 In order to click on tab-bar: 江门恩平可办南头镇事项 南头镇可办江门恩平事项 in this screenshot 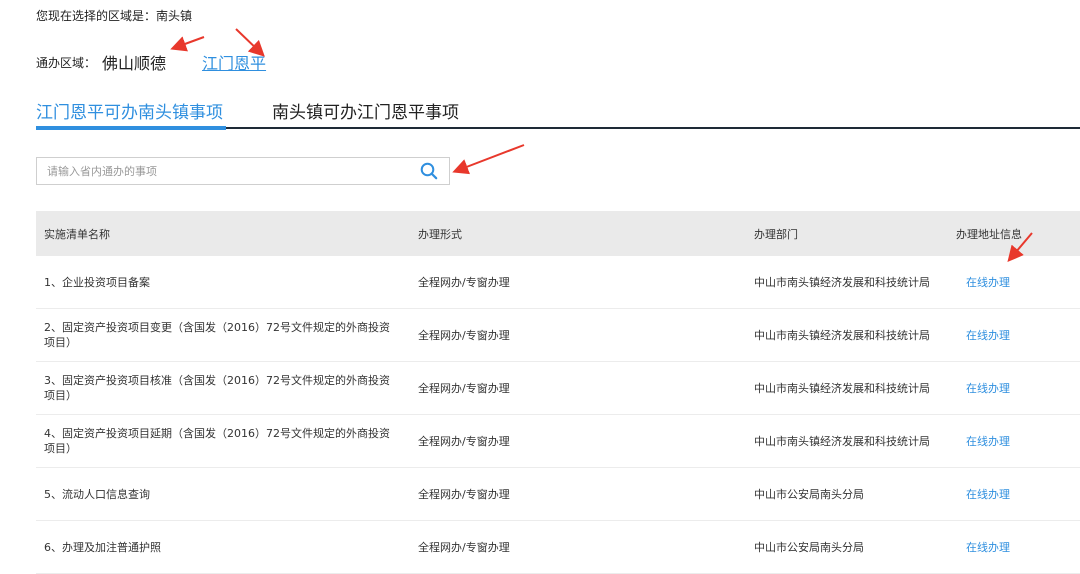, I will do `click(558, 114)`.